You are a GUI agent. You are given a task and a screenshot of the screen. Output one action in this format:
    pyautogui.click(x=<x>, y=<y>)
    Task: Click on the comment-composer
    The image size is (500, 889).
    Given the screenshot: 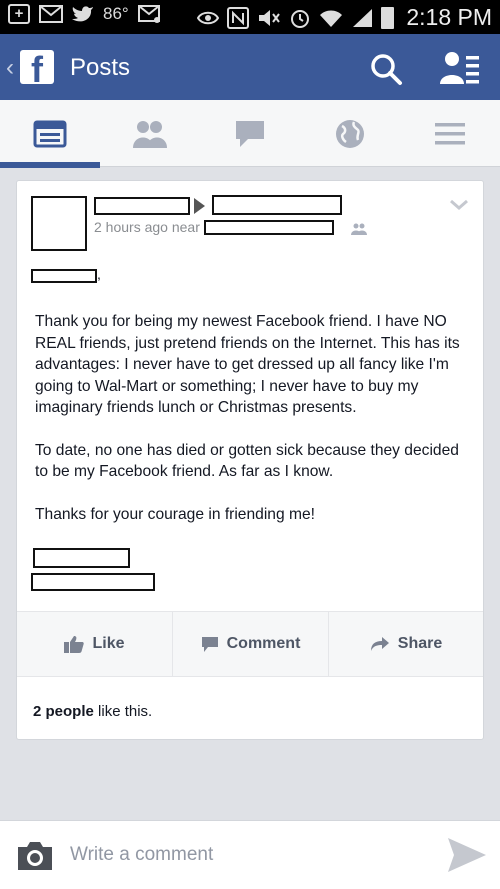 What is the action you would take?
    pyautogui.click(x=250, y=854)
    